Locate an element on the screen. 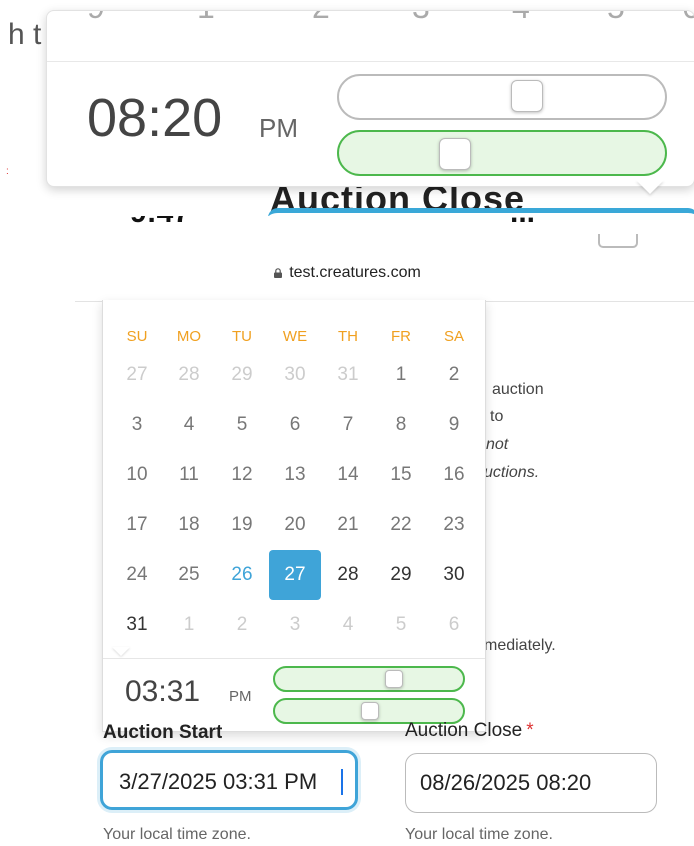  day-cell: 22 is located at coordinates (401, 525).